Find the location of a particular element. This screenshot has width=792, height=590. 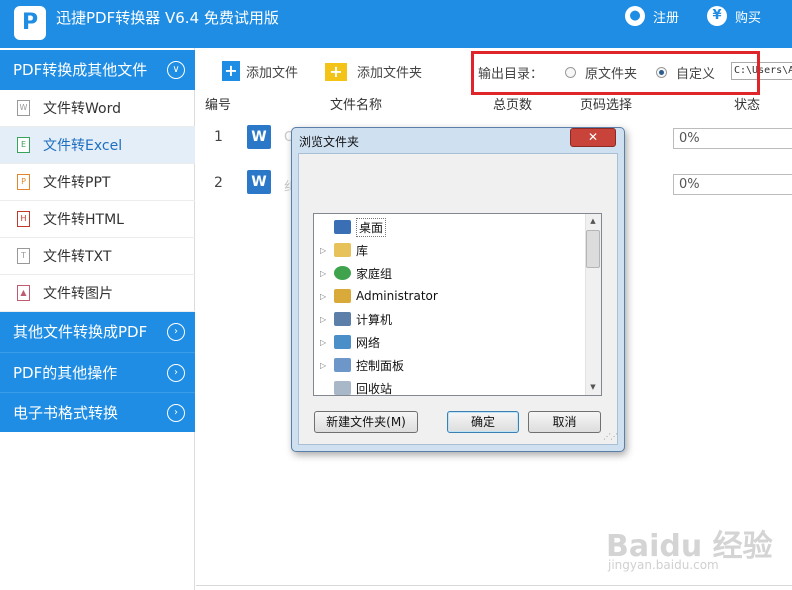

scroll-thumb is located at coordinates (593, 249).